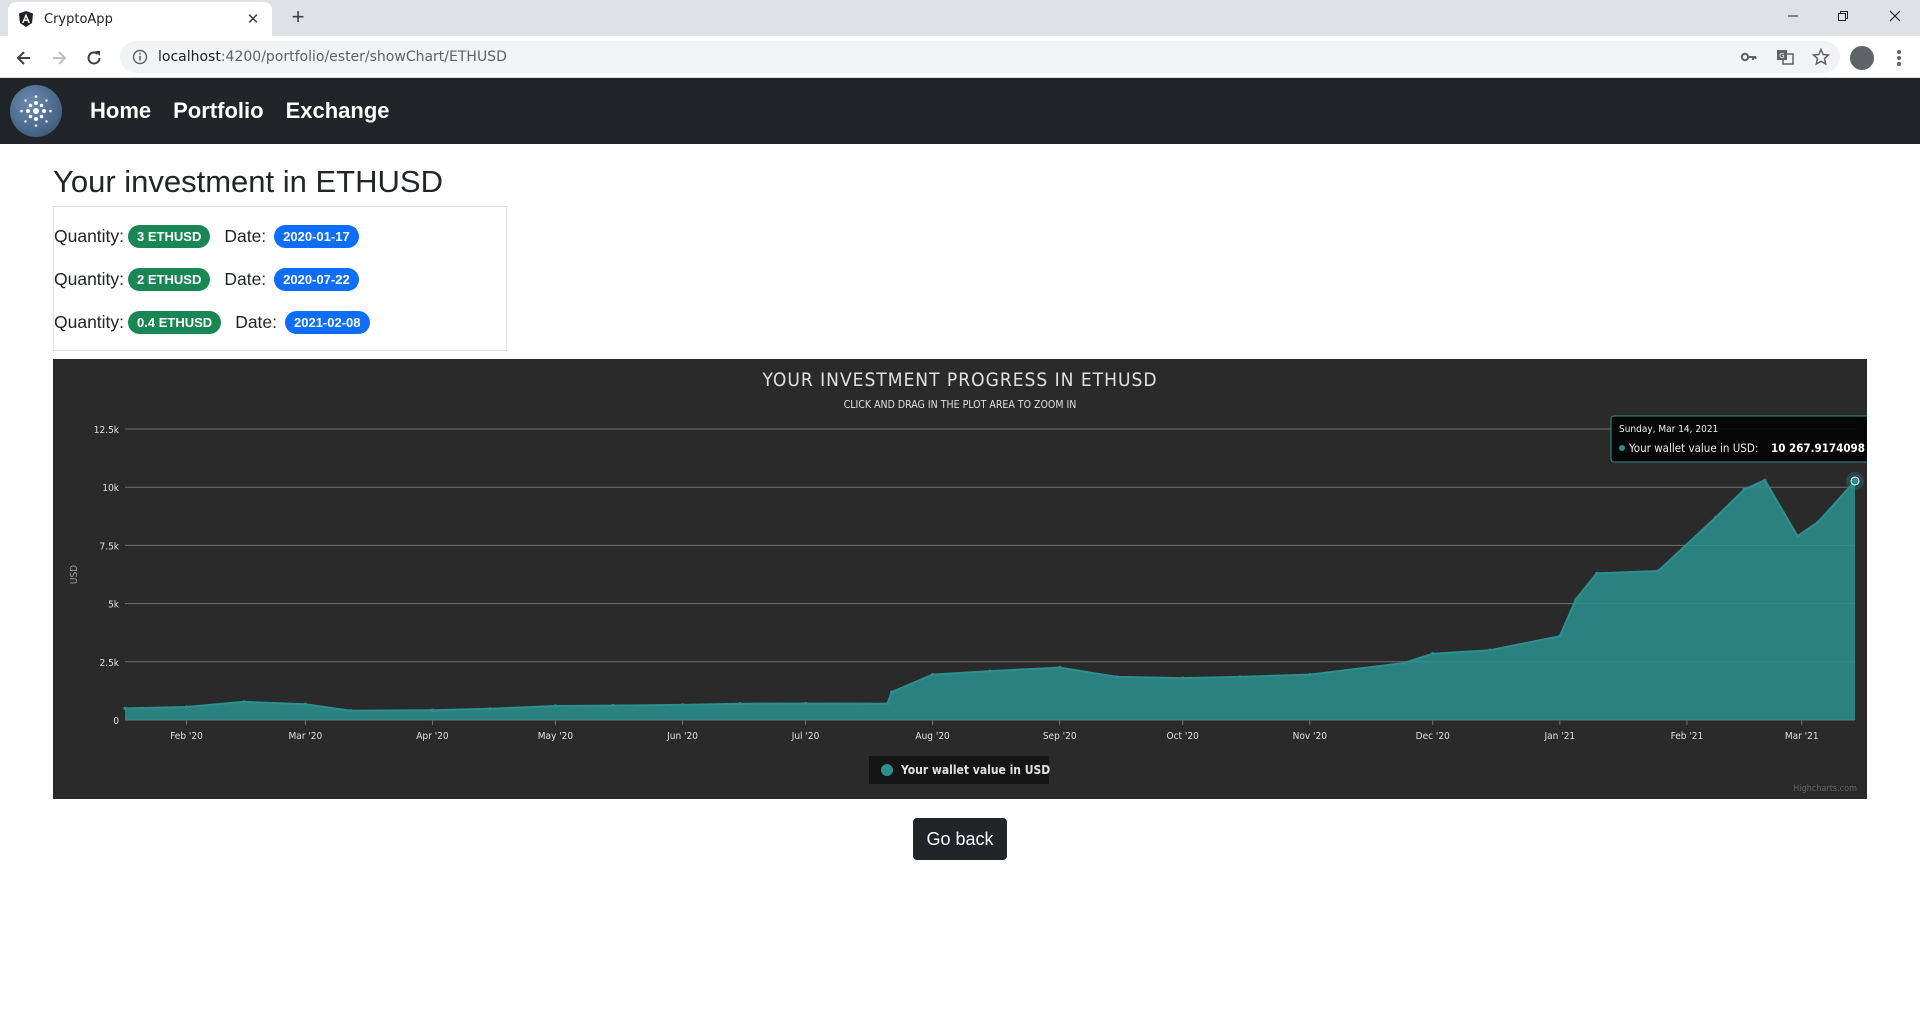  Describe the element at coordinates (959, 380) in the screenshot. I see `chart-title: YOUR INVESTMENT PROGRESS IN ETHUSD` at that location.